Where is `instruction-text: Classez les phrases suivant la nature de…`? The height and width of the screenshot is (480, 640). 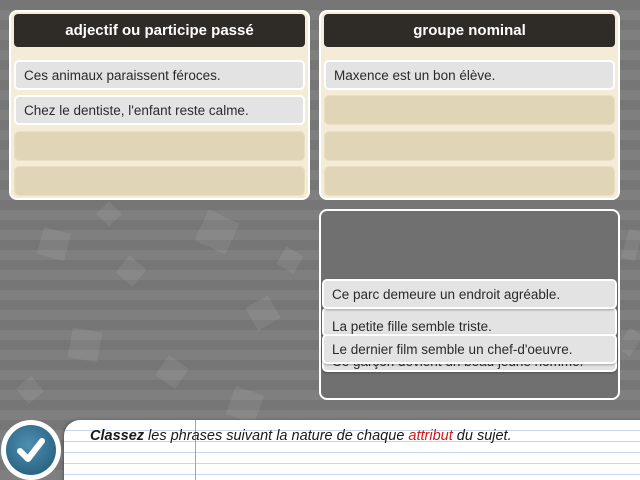
instruction-text: Classez les phrases suivant la nature de… is located at coordinates (301, 436).